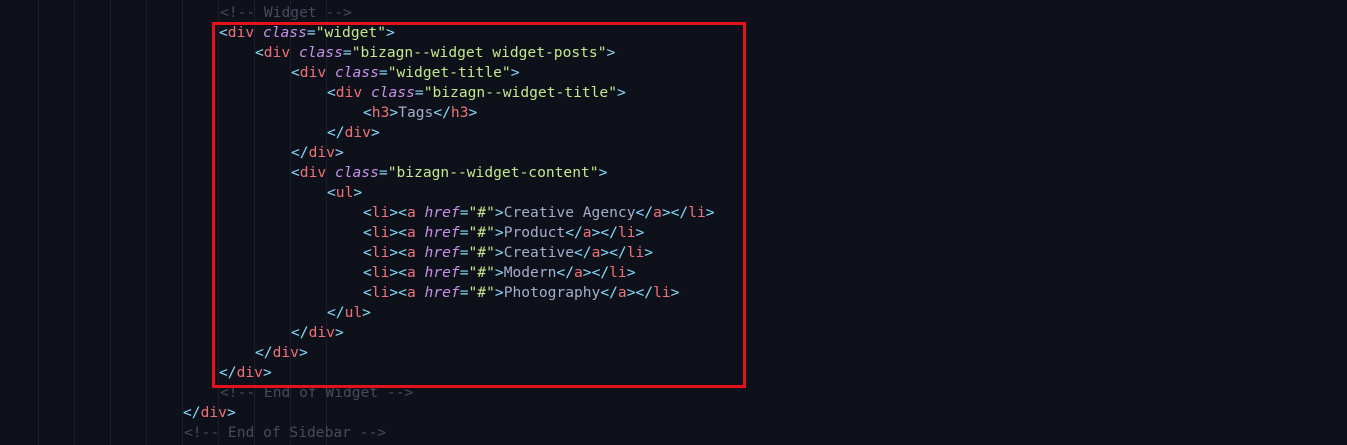  I want to click on attribute-value: widget, so click(351, 32).